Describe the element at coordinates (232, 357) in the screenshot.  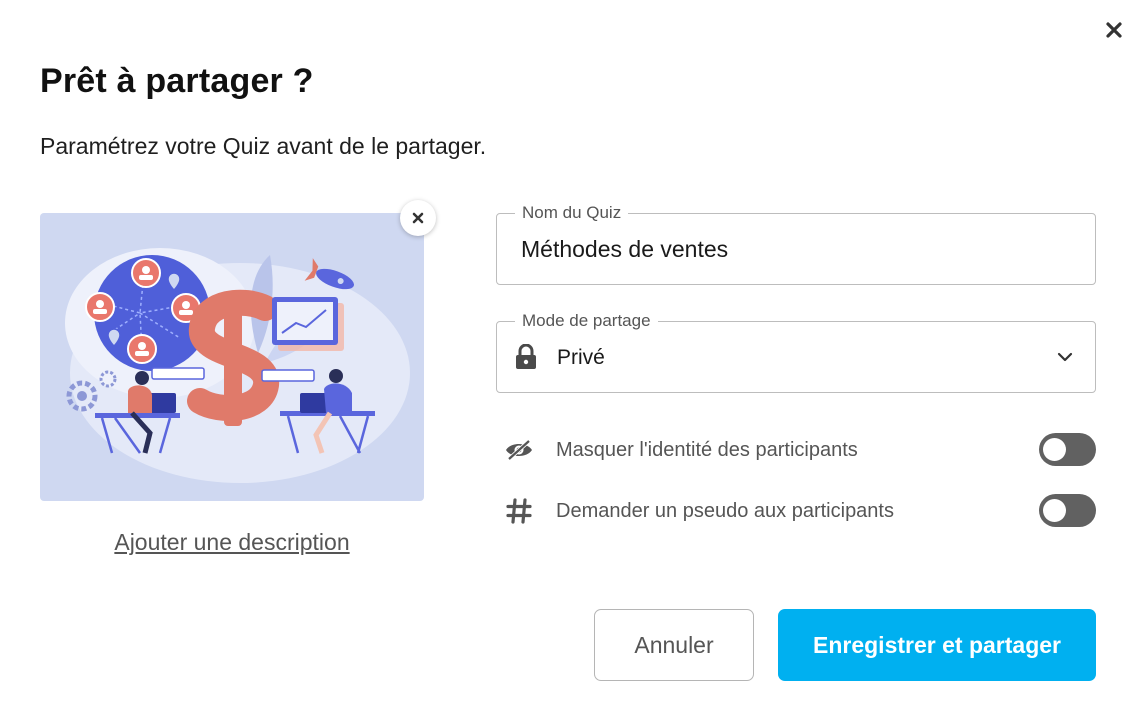
I see `quiz-cover-image` at that location.